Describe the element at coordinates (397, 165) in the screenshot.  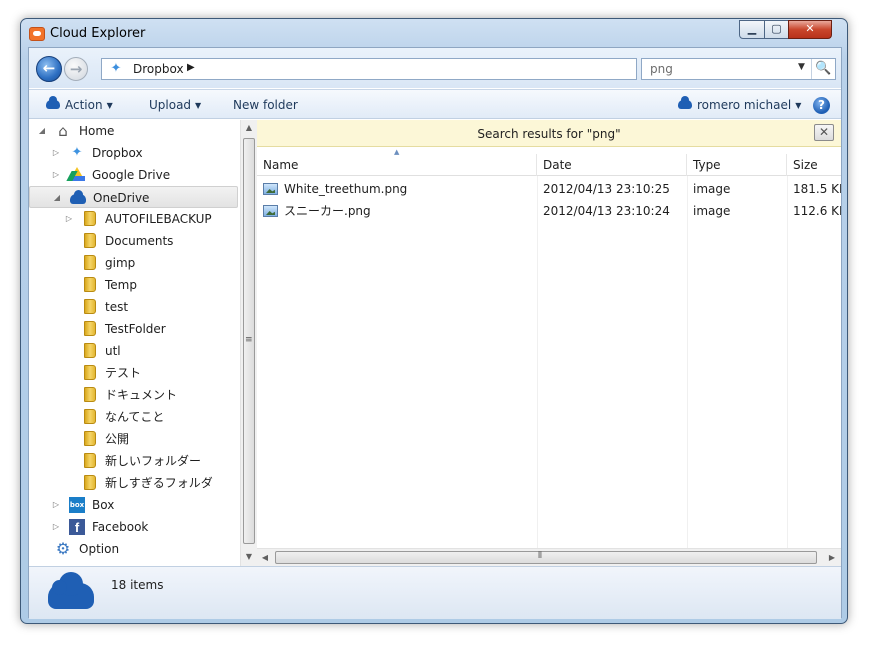
I see `column-header-name: Name` at that location.